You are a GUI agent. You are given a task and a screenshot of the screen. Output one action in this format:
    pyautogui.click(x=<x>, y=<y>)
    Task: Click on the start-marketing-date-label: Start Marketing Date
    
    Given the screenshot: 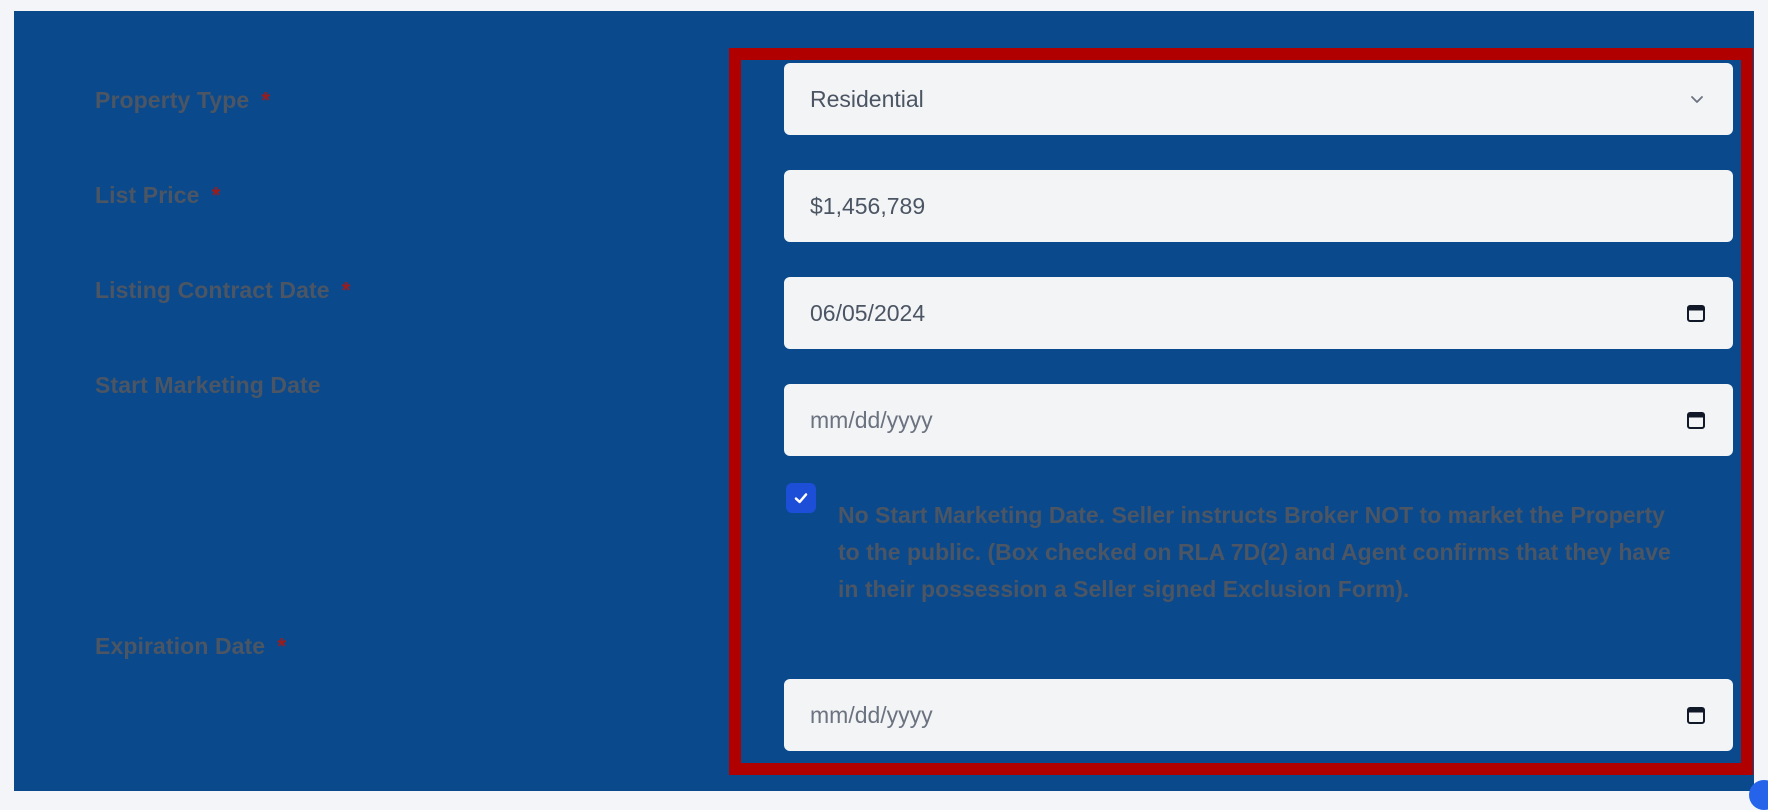 What is the action you would take?
    pyautogui.click(x=208, y=385)
    